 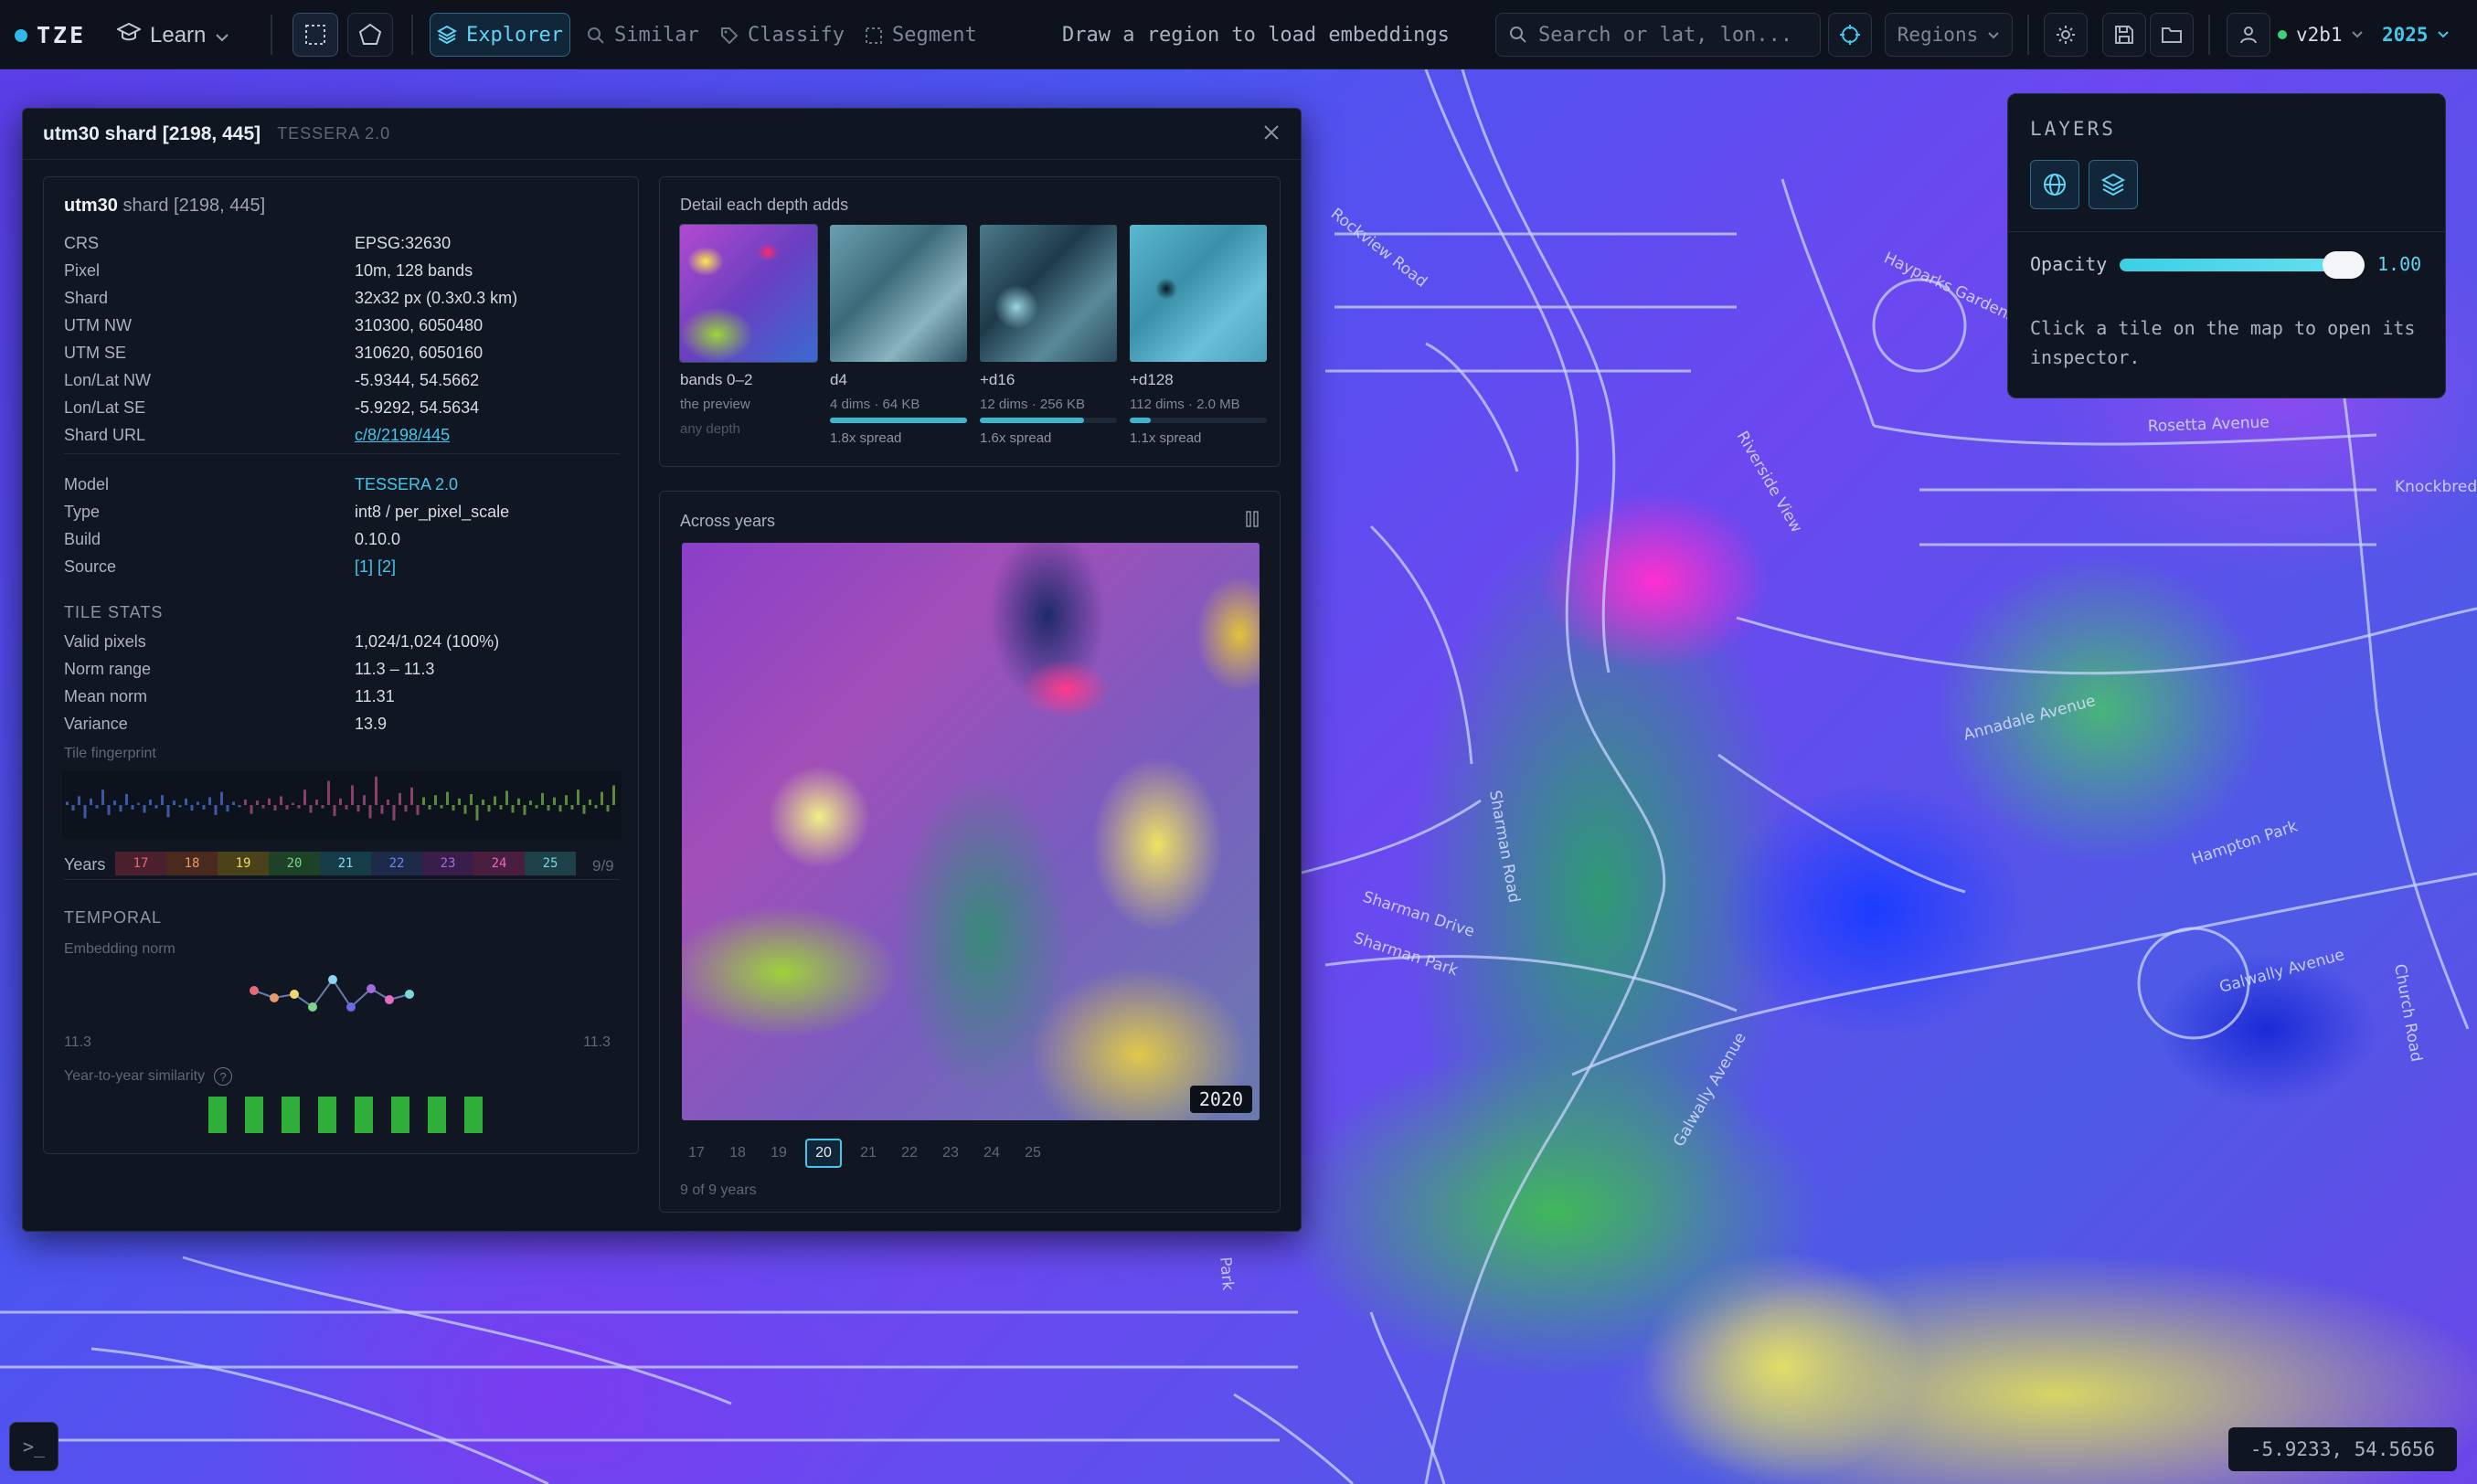 What do you see at coordinates (83, 512) in the screenshot?
I see `info-key: Type` at bounding box center [83, 512].